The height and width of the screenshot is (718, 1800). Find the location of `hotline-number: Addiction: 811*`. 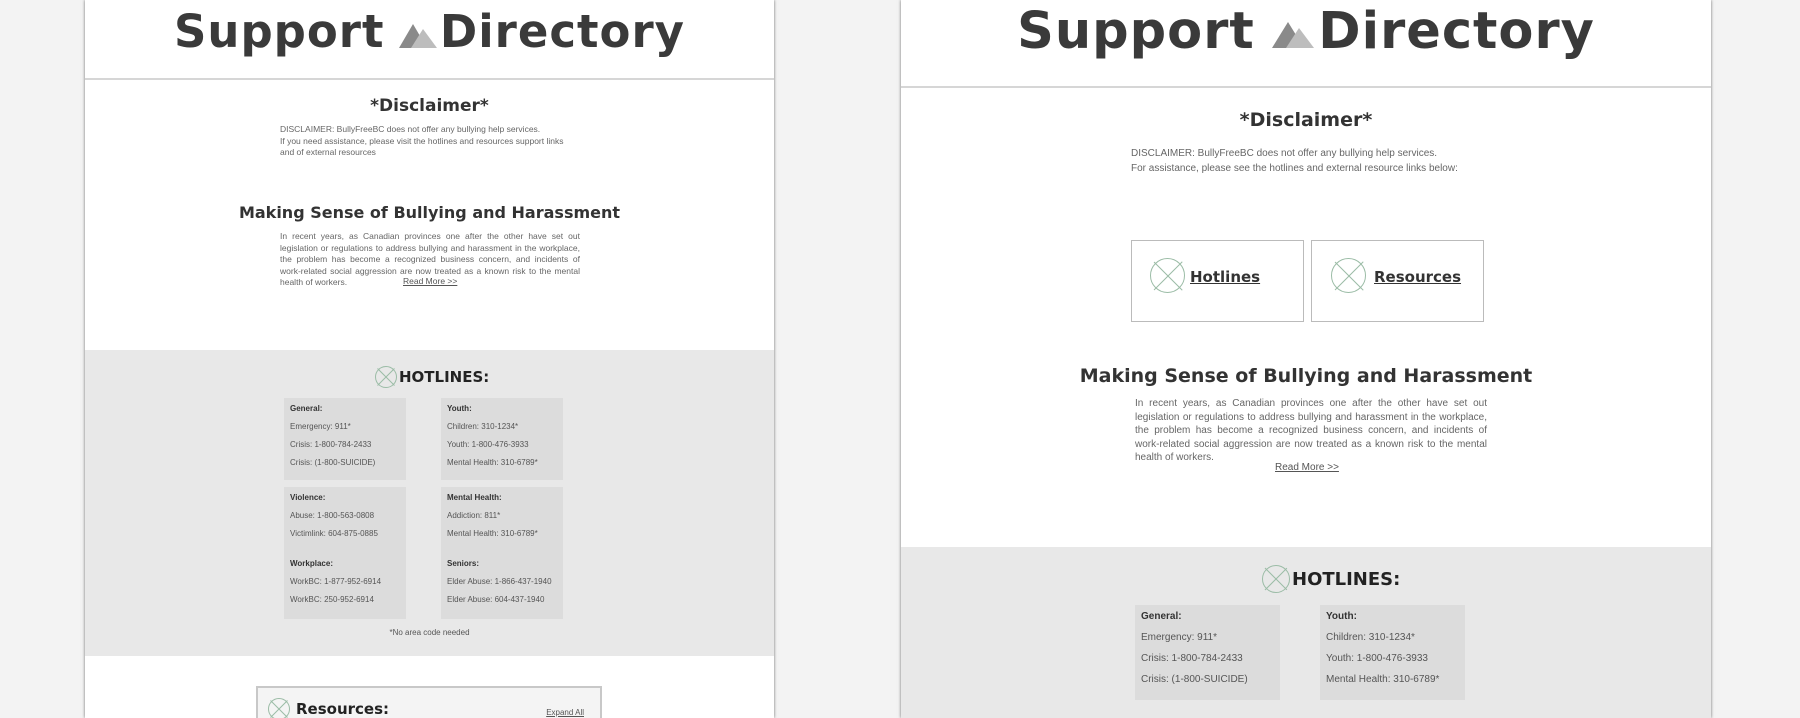

hotline-number: Addiction: 811* is located at coordinates (474, 515).